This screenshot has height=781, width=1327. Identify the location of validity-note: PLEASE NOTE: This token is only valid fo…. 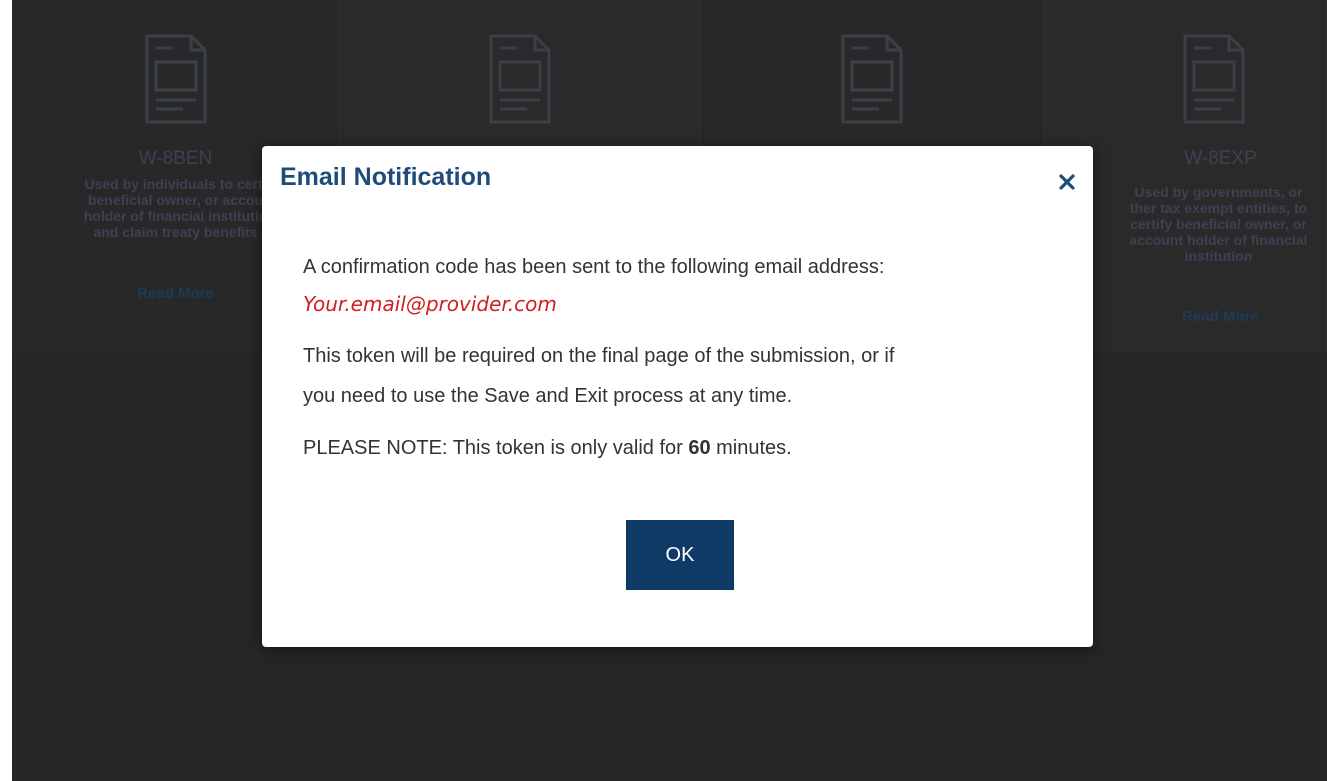
(683, 448).